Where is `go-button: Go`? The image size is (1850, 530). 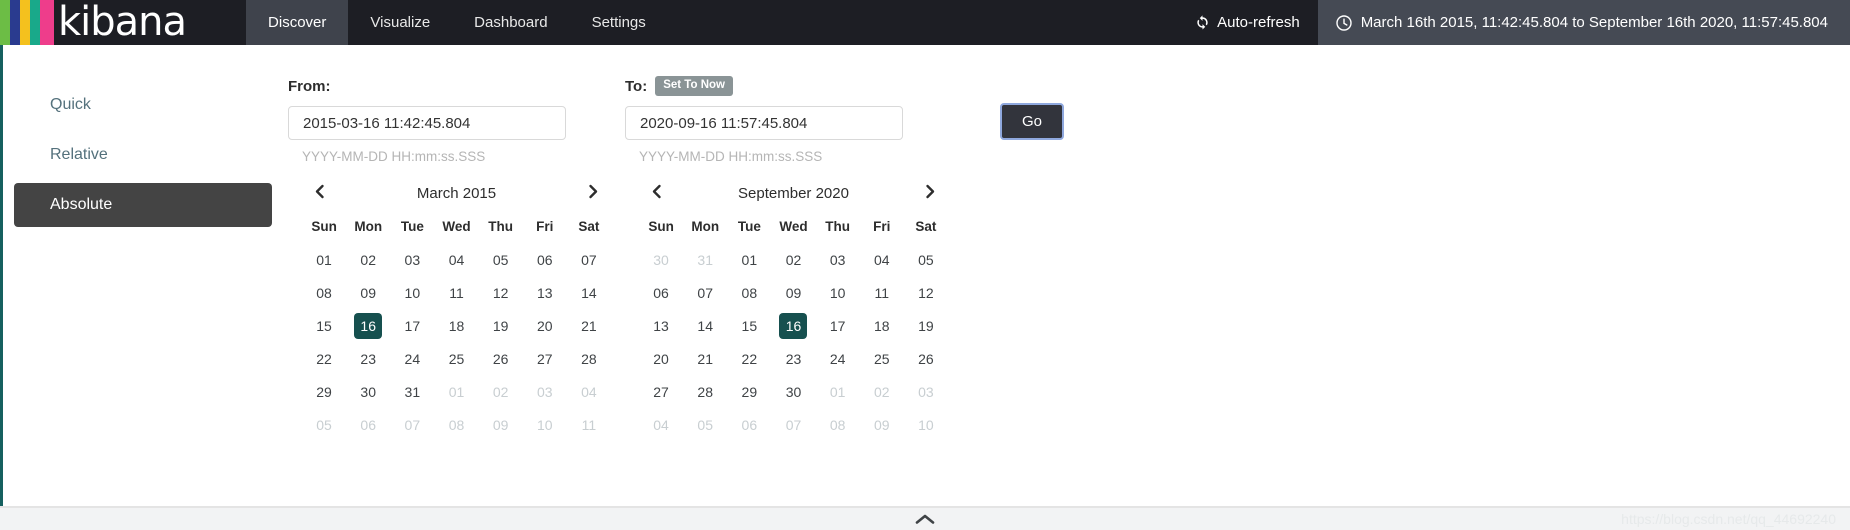
go-button: Go is located at coordinates (1032, 121).